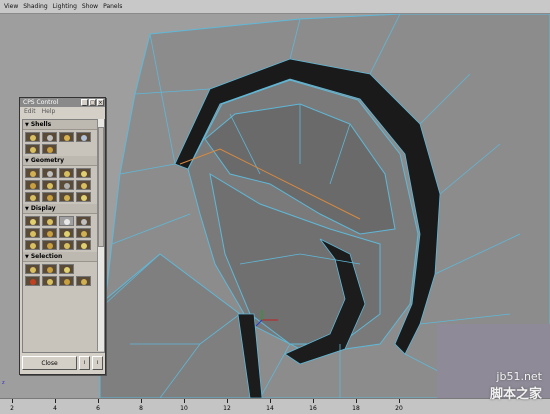 The height and width of the screenshot is (414, 550). Describe the element at coordinates (41, 124) in the screenshot. I see `section-label: Shells` at that location.